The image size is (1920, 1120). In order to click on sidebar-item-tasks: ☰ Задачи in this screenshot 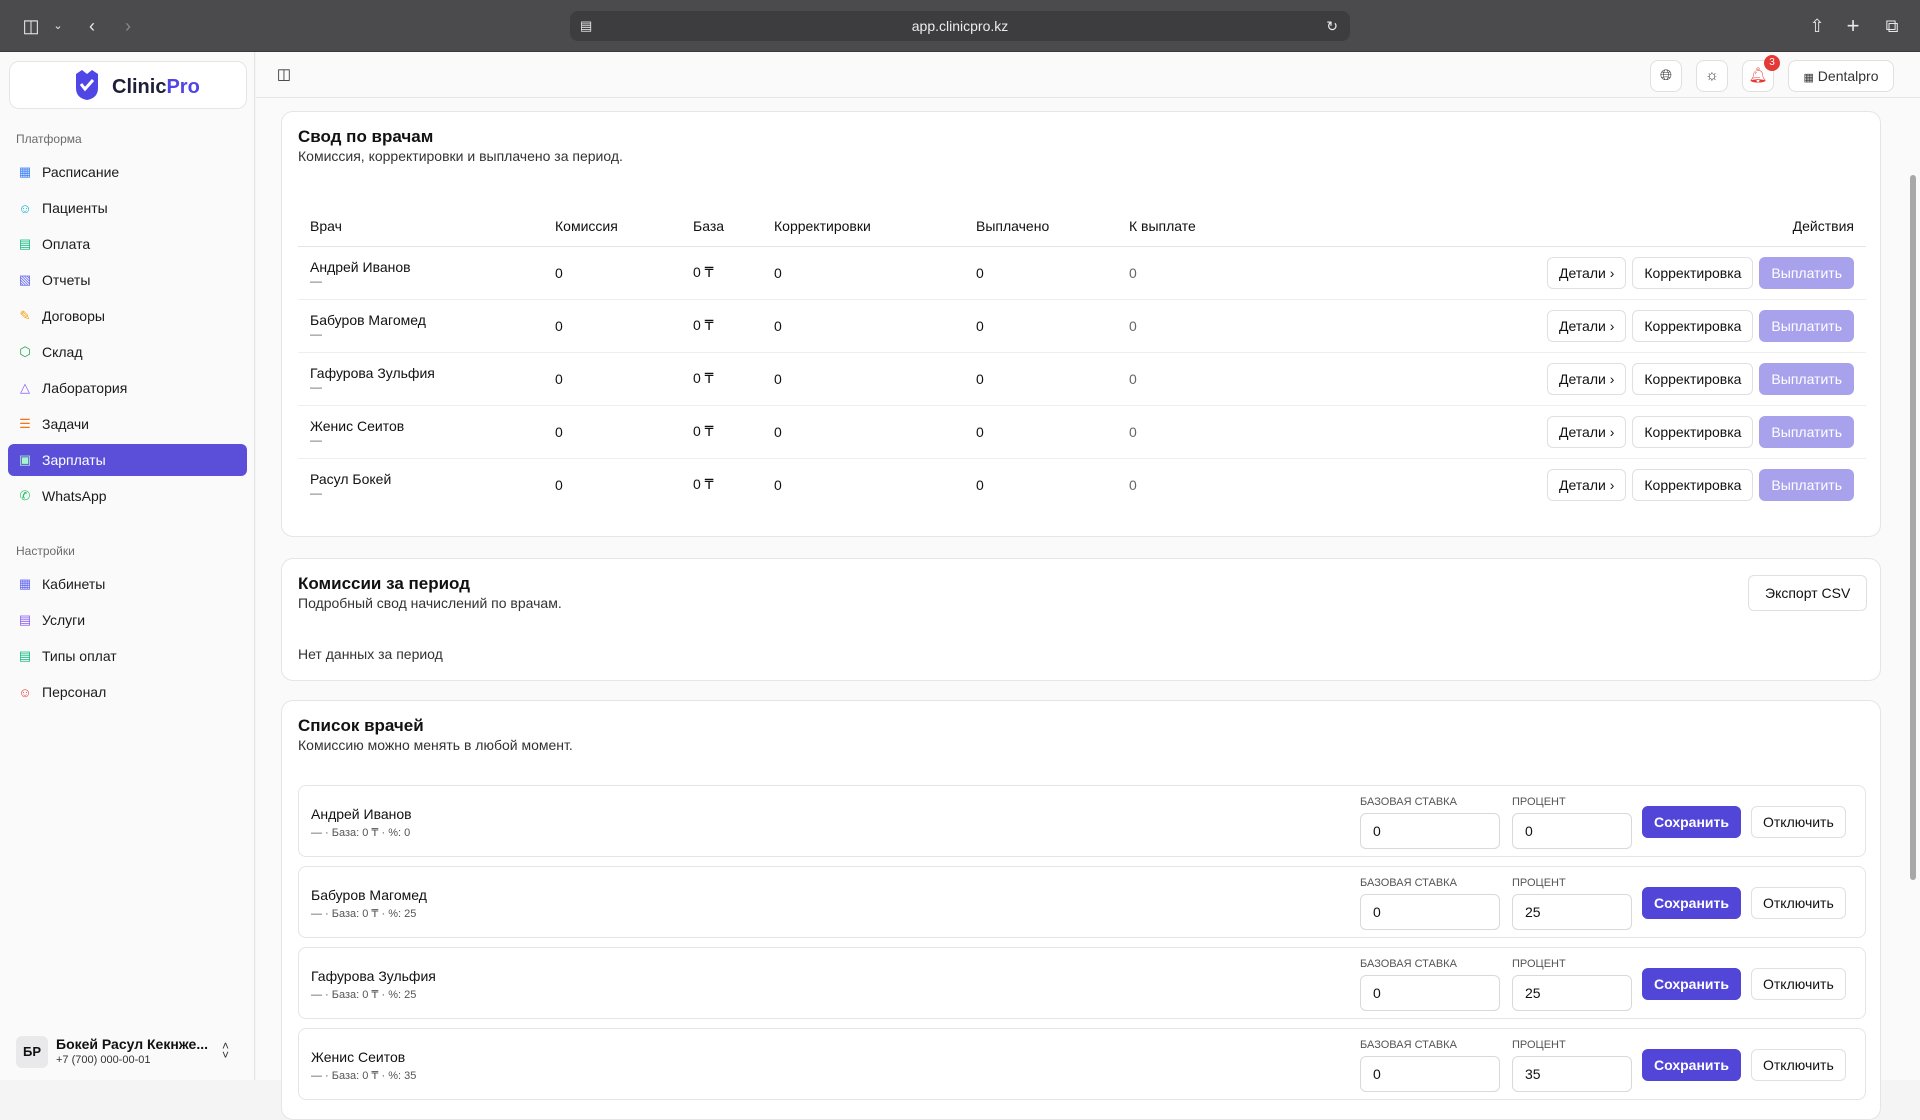, I will do `click(127, 424)`.